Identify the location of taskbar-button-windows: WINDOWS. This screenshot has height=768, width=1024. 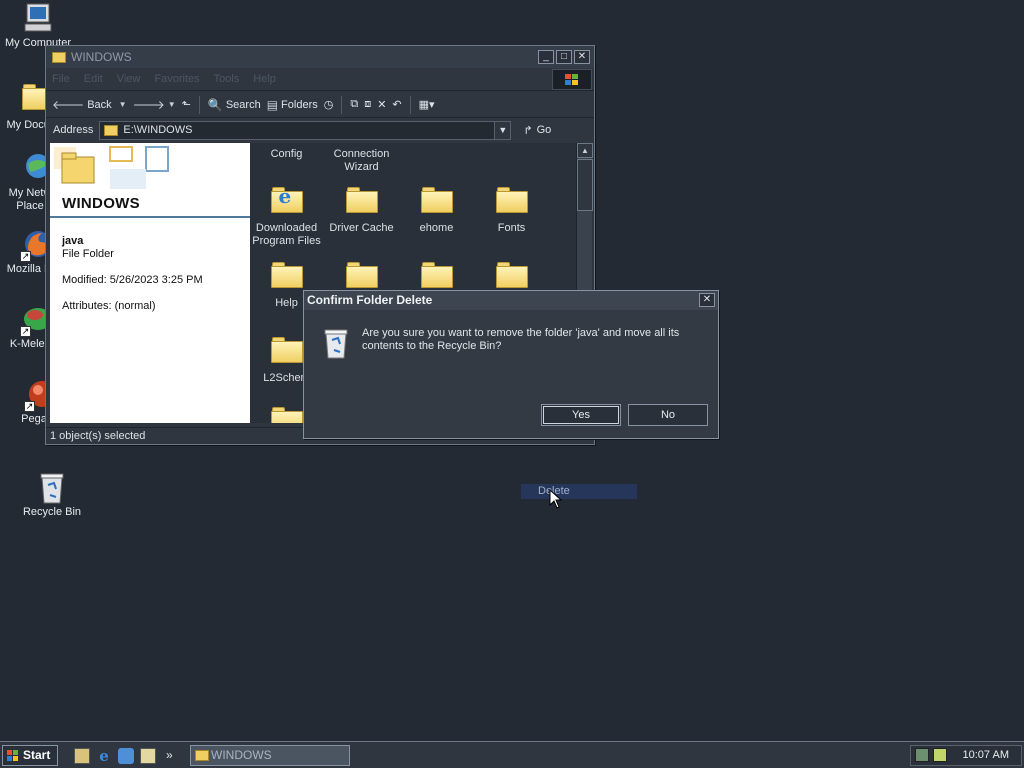
(270, 755).